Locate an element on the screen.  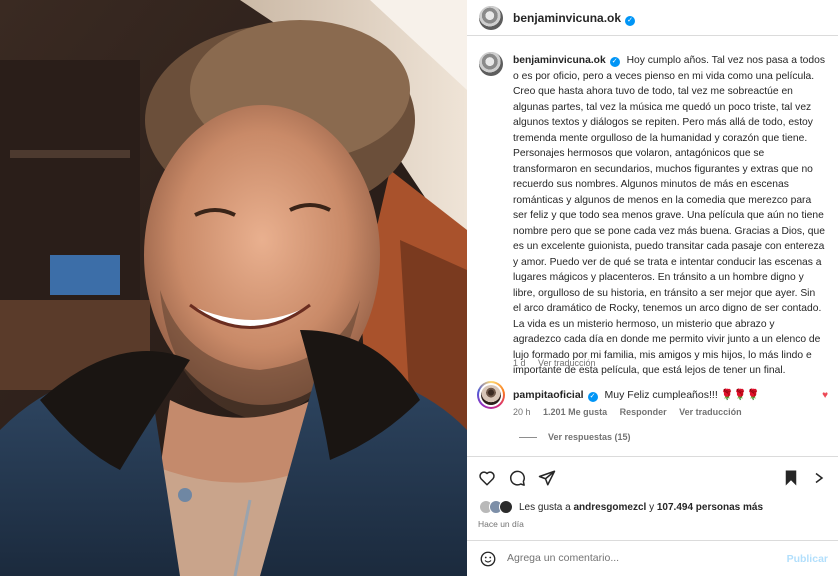
more-icon is located at coordinates (819, 478).